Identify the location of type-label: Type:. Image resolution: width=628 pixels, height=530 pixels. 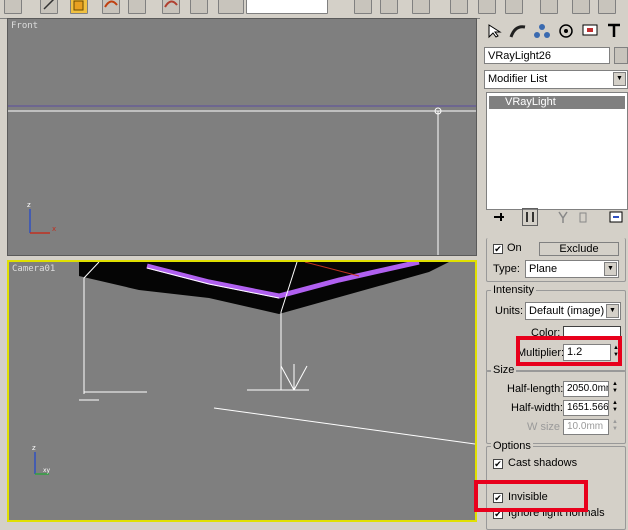
(506, 269).